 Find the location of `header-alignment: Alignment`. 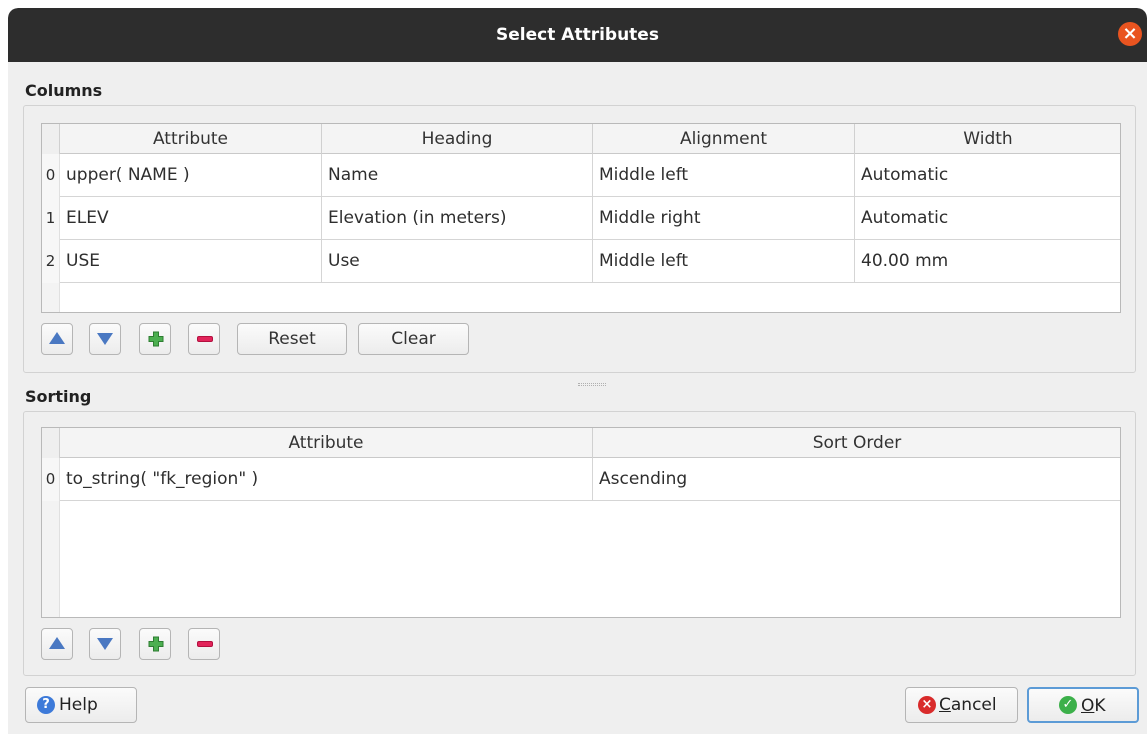

header-alignment: Alignment is located at coordinates (724, 139).